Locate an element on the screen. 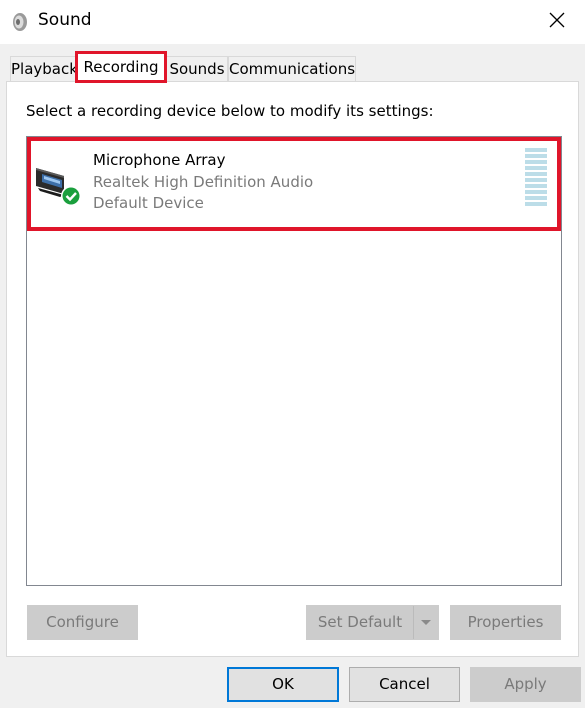 This screenshot has height=708, width=585. tab-highlight-box is located at coordinates (121, 67).